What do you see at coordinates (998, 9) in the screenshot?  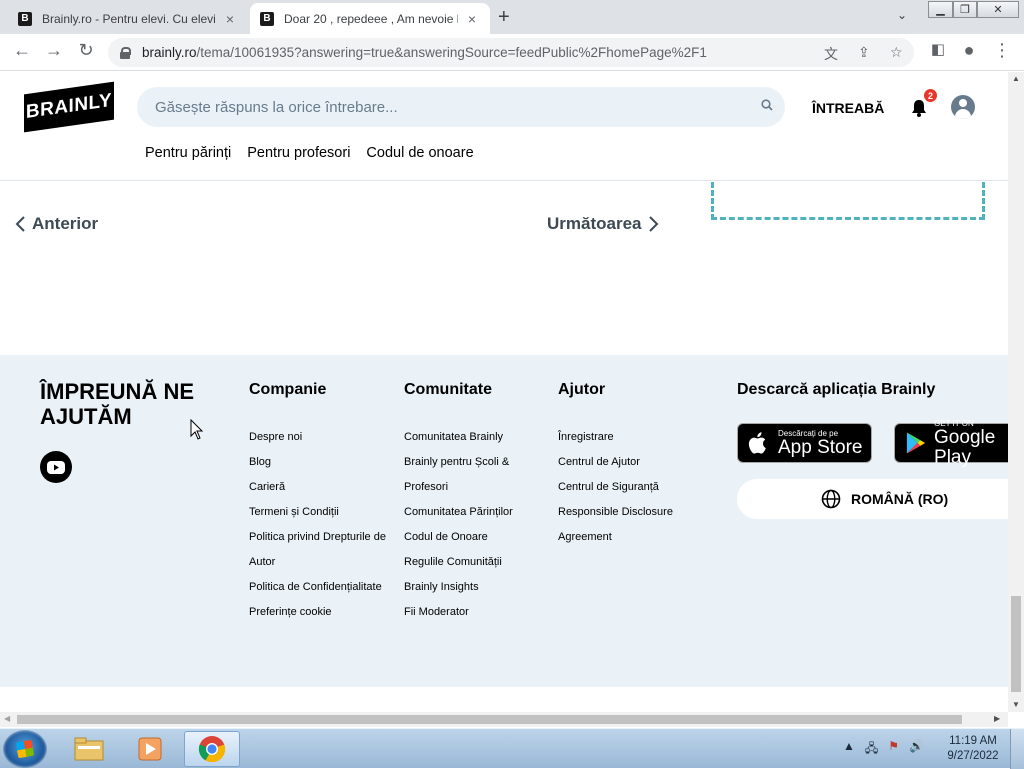 I see `close-window-button: ✕` at bounding box center [998, 9].